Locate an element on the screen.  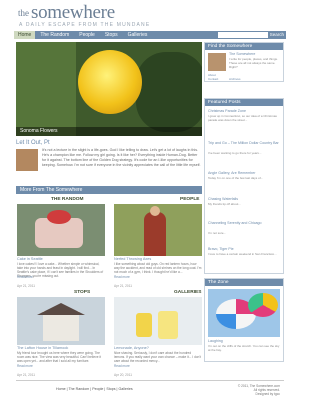
hero-caption: Sonoma Flowers is located at coordinates (109, 131).